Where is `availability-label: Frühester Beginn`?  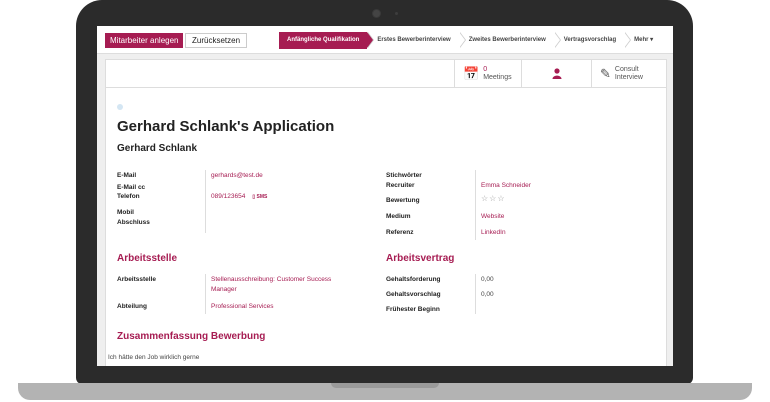
availability-label: Frühester Beginn is located at coordinates (413, 309).